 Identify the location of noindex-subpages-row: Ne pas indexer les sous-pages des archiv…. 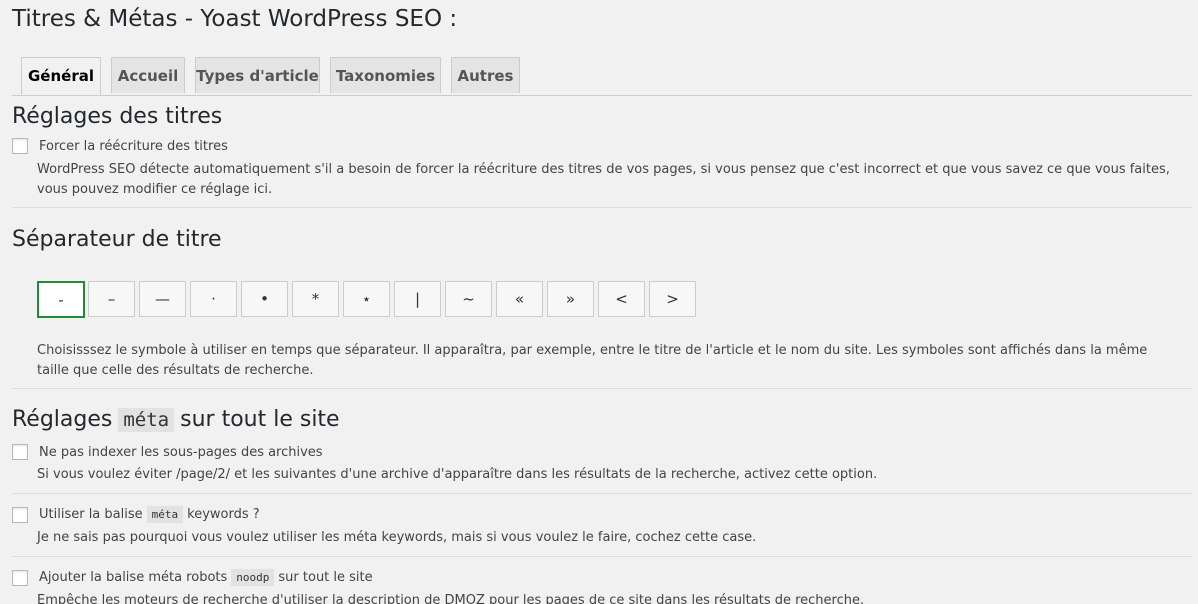
(167, 452).